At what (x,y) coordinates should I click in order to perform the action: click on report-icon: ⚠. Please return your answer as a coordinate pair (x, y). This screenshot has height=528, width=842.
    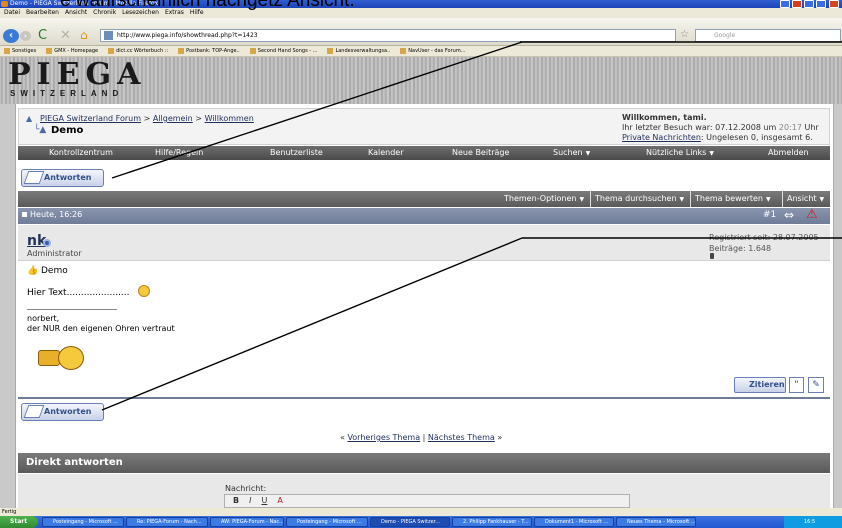
    Looking at the image, I should click on (812, 215).